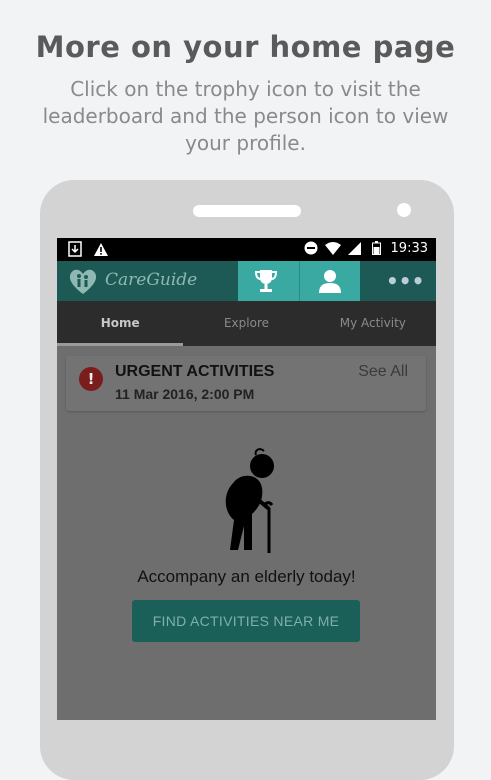  I want to click on urgent-title: URGENT ACTIVITIES, so click(195, 371).